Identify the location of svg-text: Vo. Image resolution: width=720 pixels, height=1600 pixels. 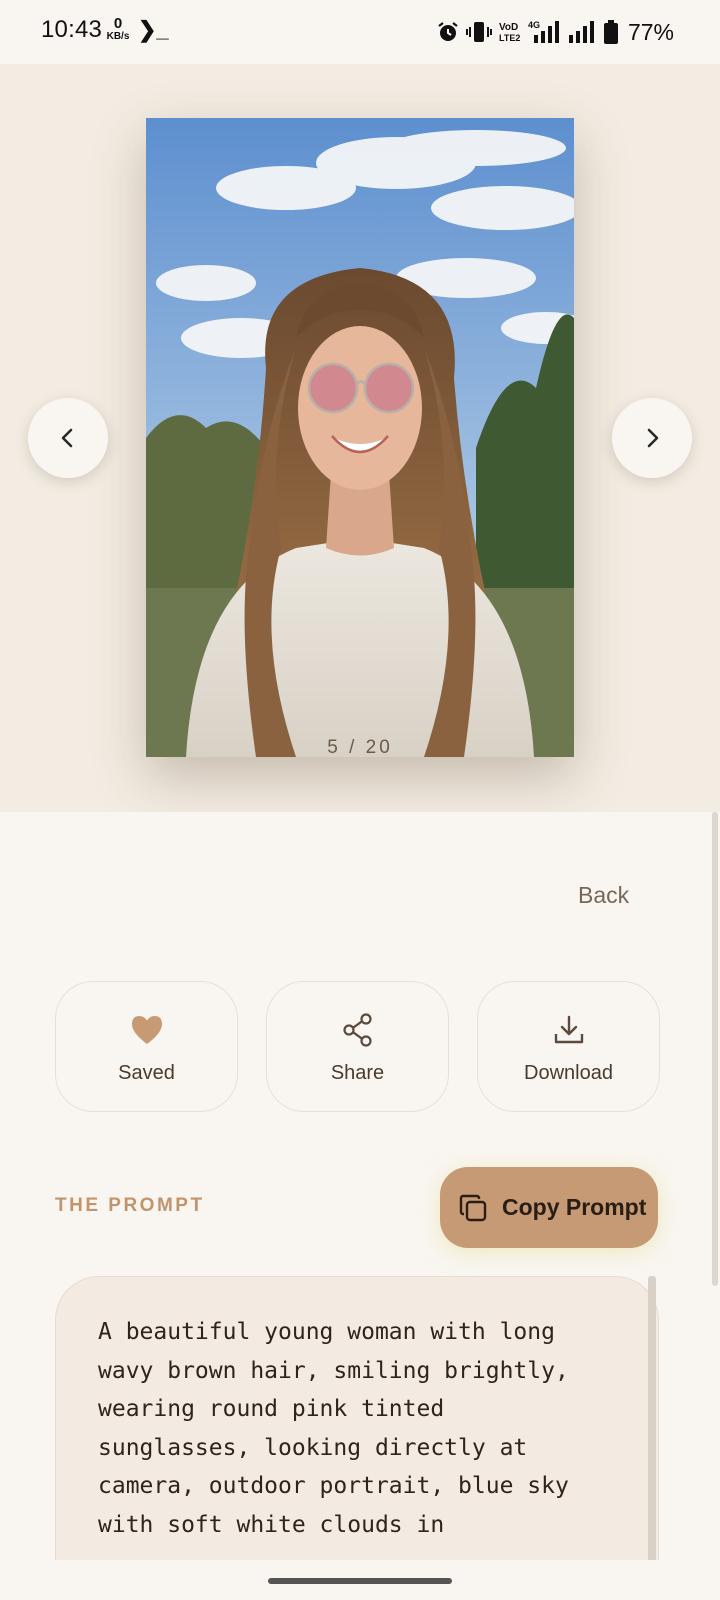
(505, 27).